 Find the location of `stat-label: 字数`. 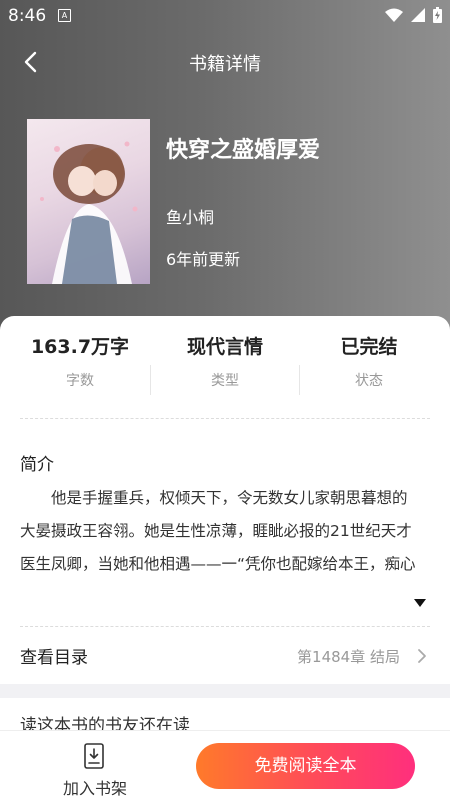

stat-label: 字数 is located at coordinates (80, 381).